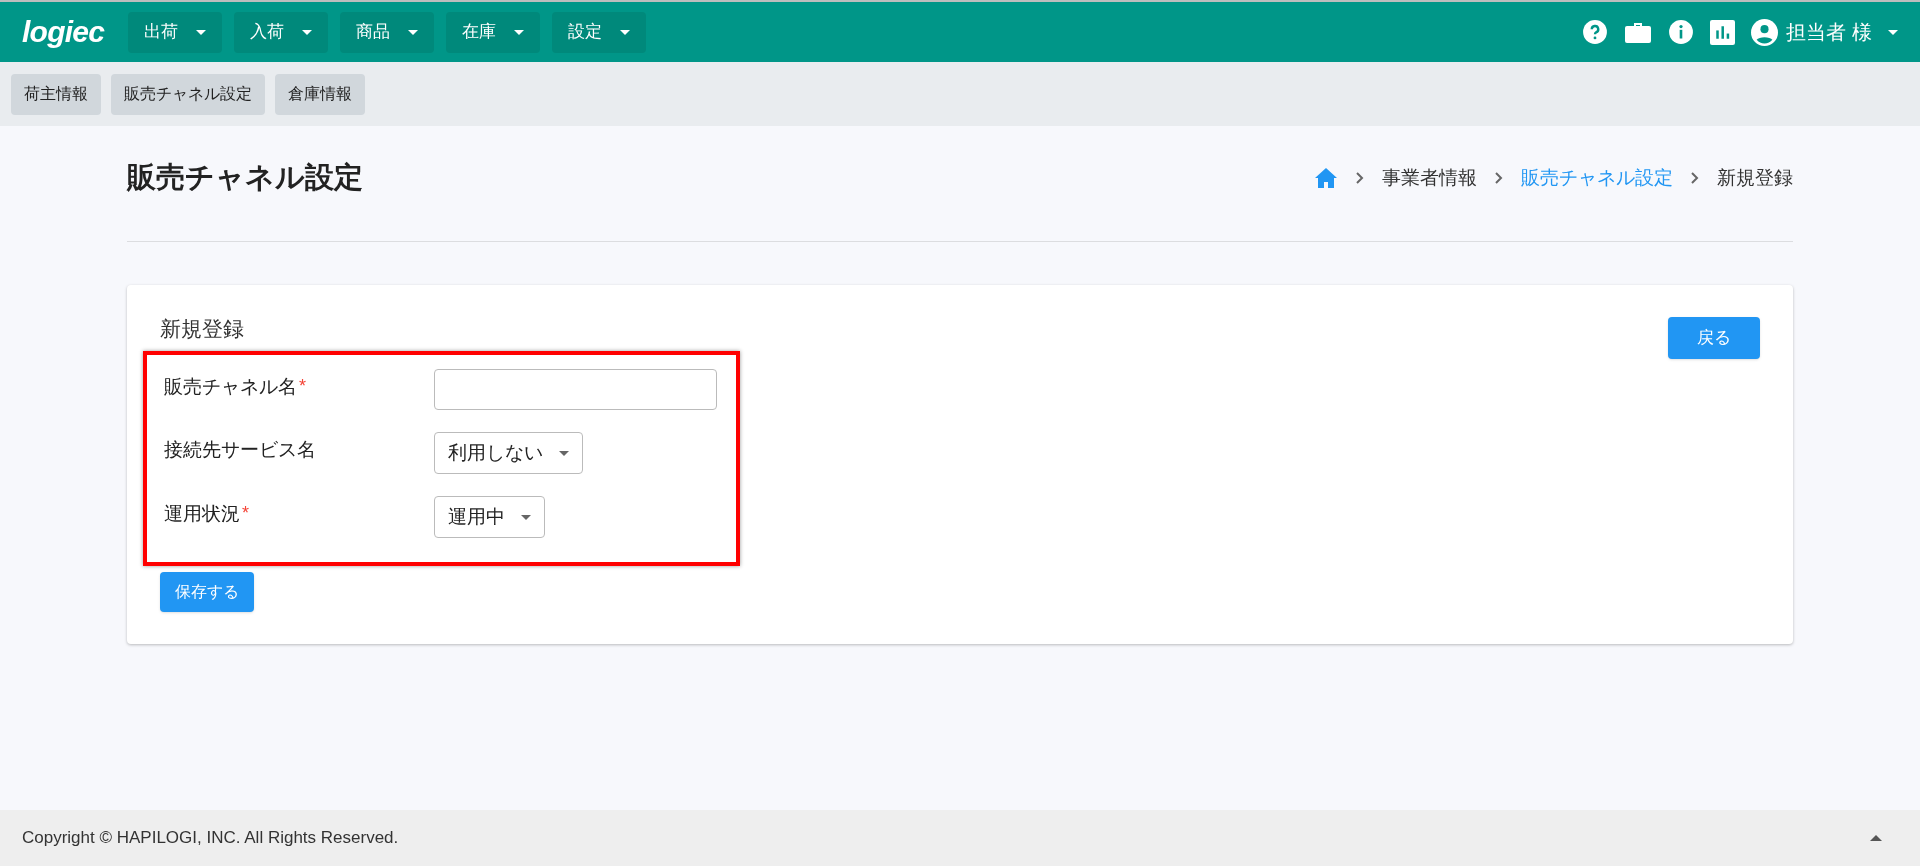 The height and width of the screenshot is (866, 1920). What do you see at coordinates (1595, 32) in the screenshot?
I see `help-icon` at bounding box center [1595, 32].